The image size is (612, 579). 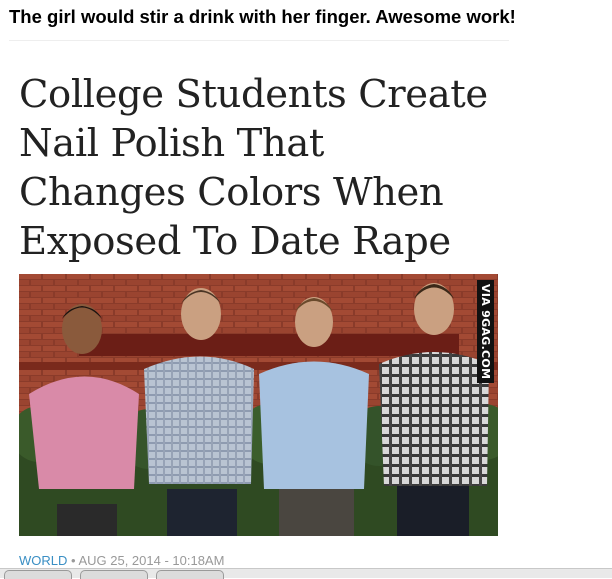 What do you see at coordinates (259, 40) in the screenshot?
I see `divider` at bounding box center [259, 40].